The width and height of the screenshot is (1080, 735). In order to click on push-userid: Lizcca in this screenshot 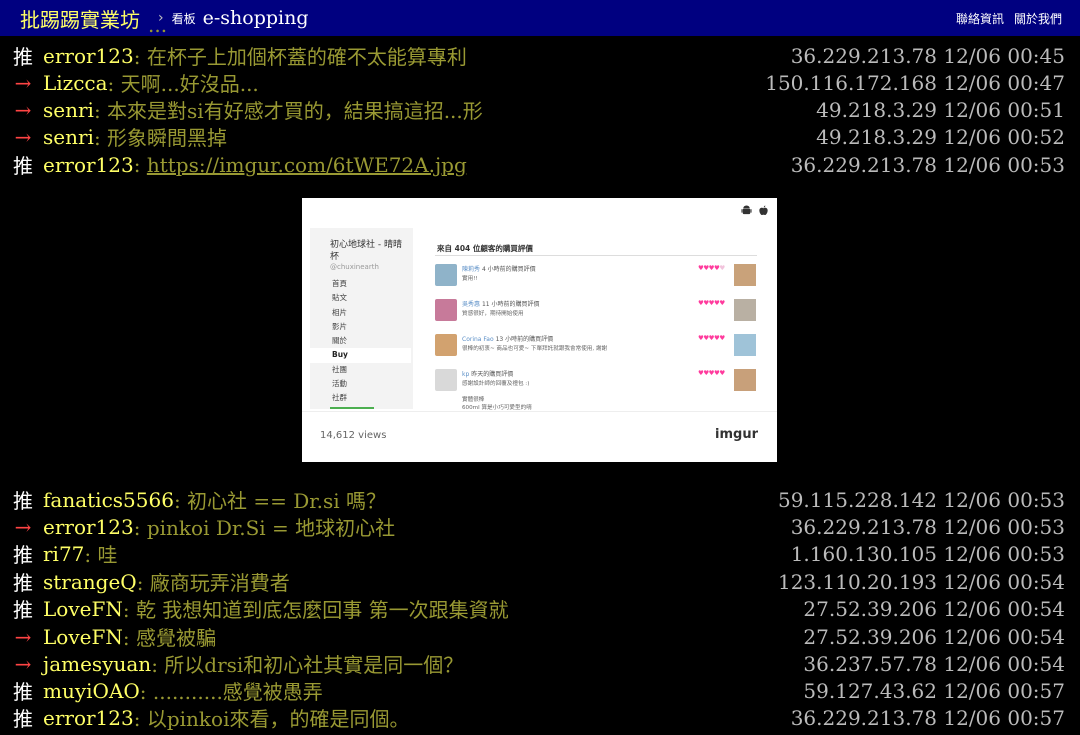, I will do `click(75, 83)`.